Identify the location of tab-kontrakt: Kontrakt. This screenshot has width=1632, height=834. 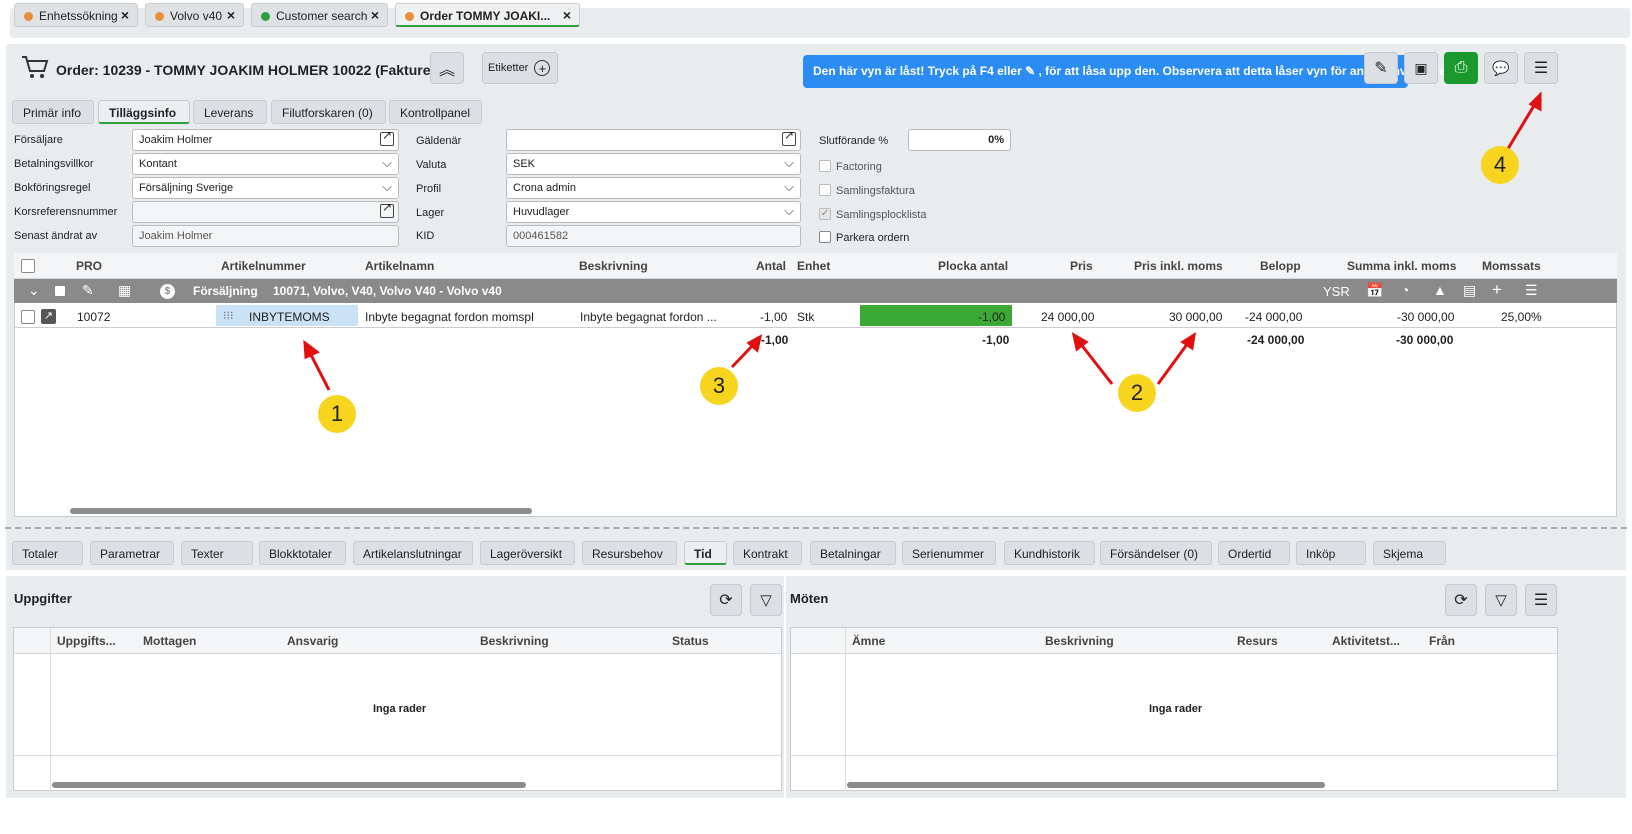
(767, 553).